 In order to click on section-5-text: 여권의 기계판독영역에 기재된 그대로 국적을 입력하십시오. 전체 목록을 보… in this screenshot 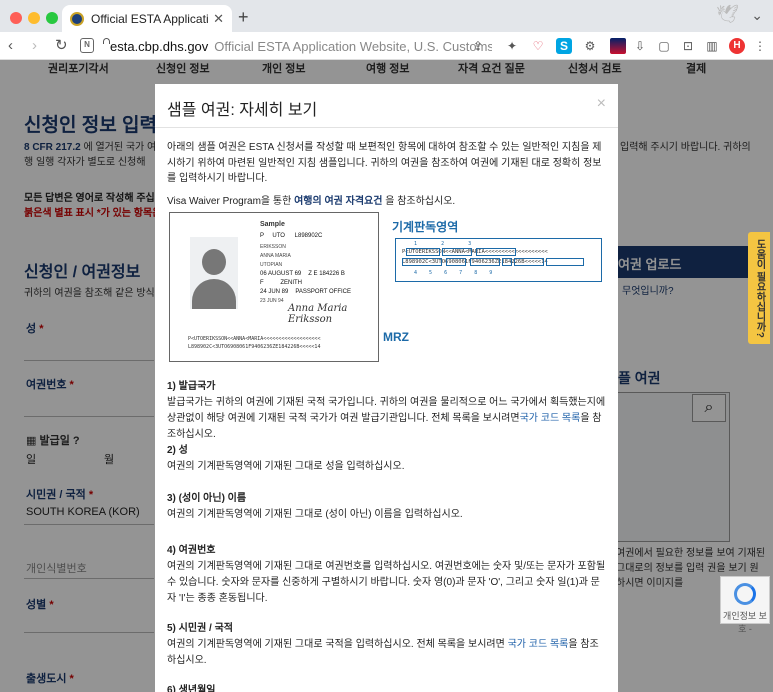, I will do `click(337, 644)`.